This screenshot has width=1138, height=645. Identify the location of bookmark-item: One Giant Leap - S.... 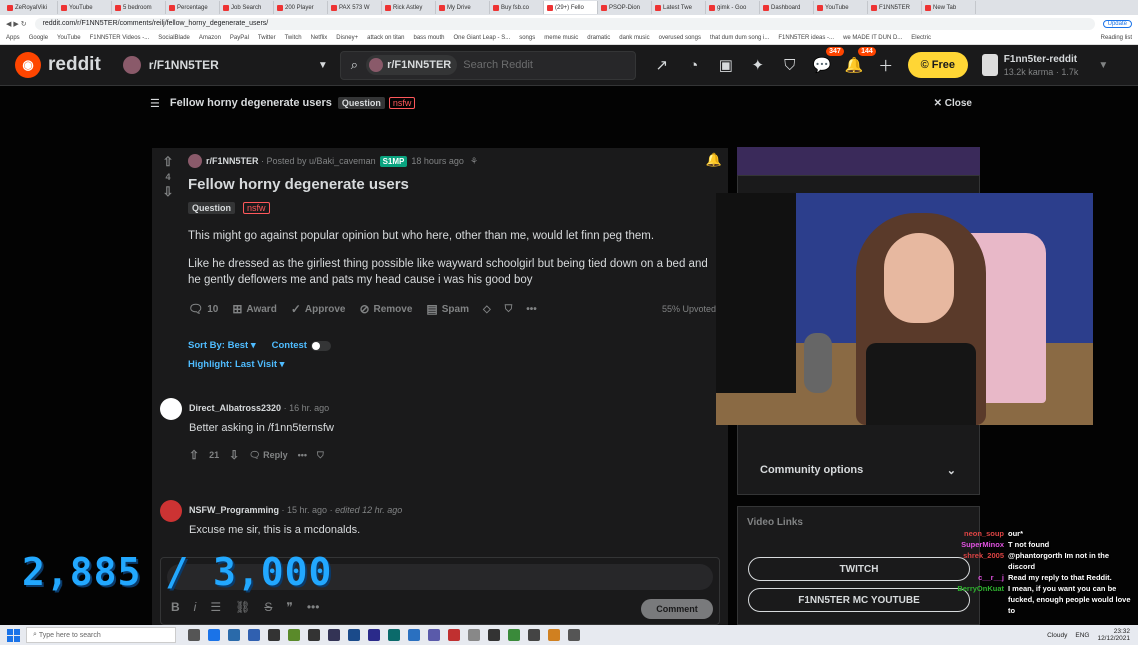
(482, 38).